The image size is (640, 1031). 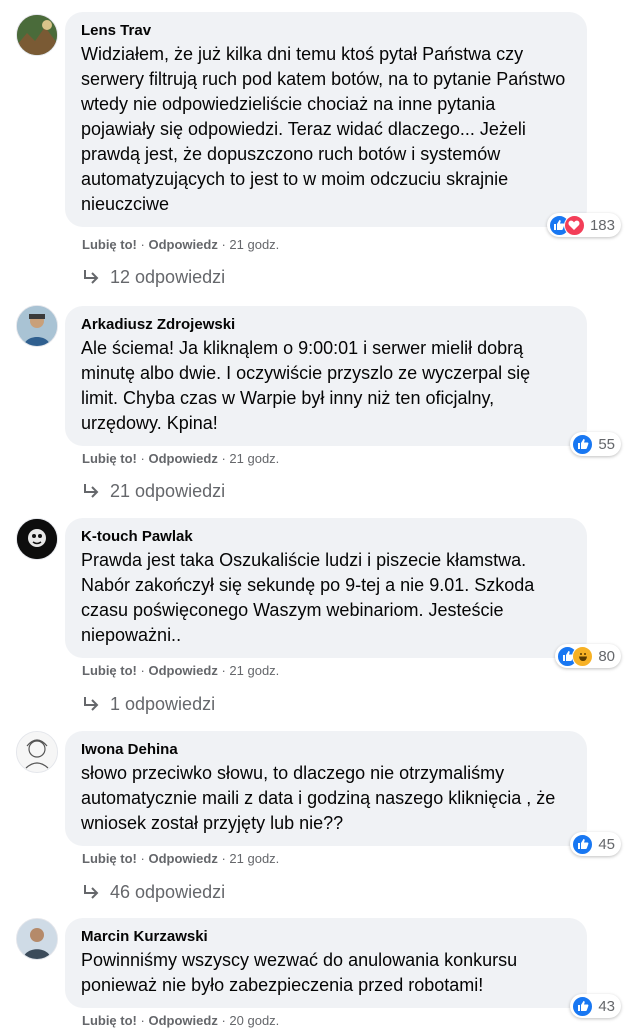 What do you see at coordinates (254, 1020) in the screenshot?
I see `comment-time: 20 godz.` at bounding box center [254, 1020].